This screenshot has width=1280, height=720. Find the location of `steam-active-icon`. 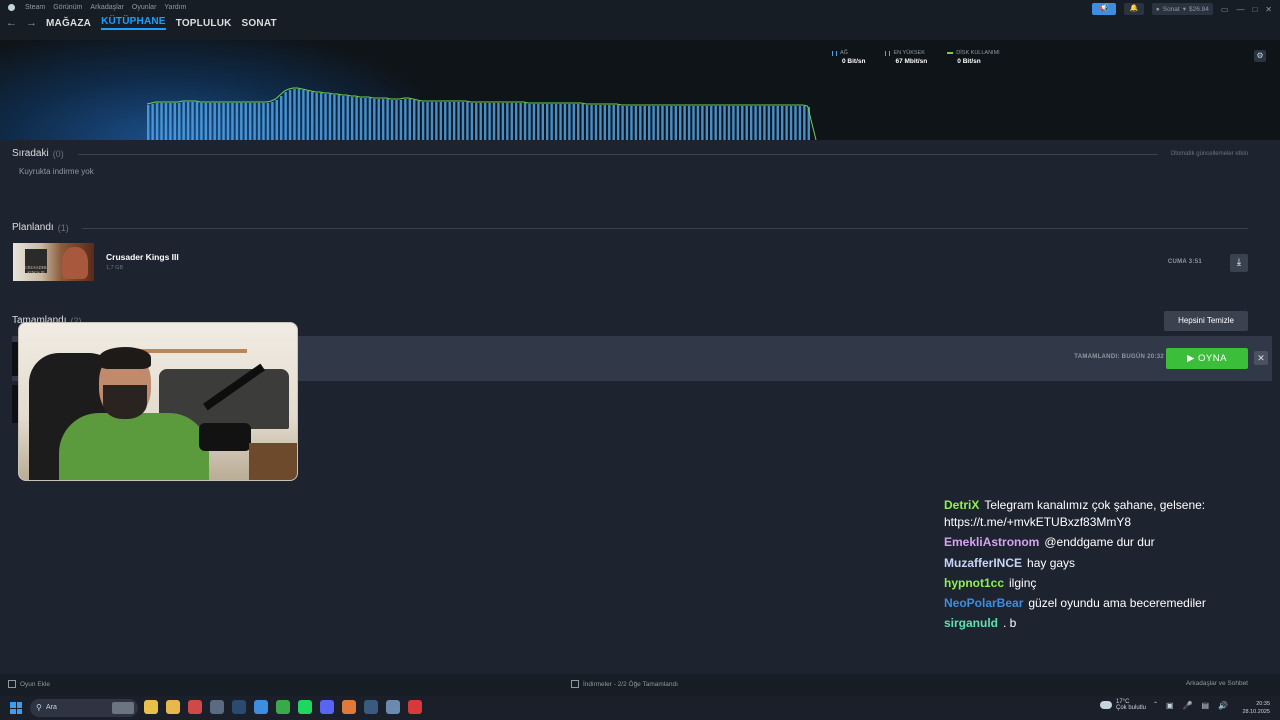

steam-active-icon is located at coordinates (371, 707).